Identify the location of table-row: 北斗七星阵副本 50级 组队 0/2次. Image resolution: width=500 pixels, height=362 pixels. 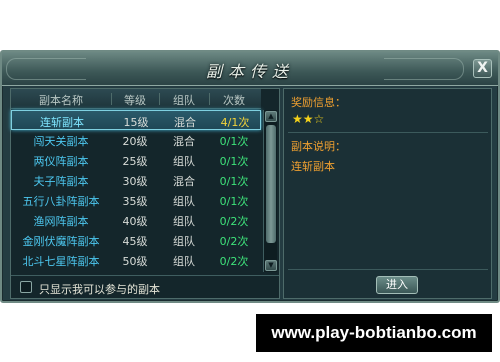
(136, 260).